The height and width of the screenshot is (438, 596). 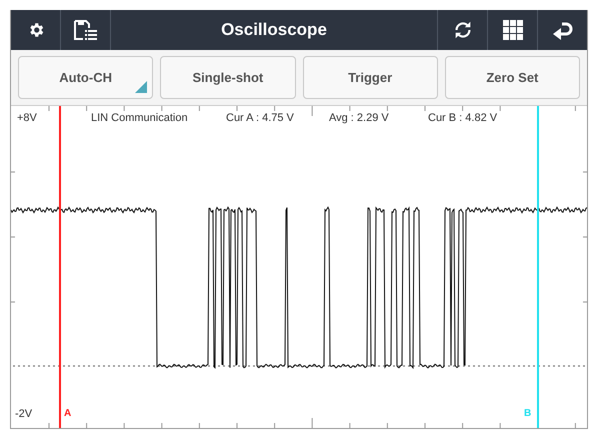 What do you see at coordinates (68, 413) in the screenshot?
I see `cursor-label: A` at bounding box center [68, 413].